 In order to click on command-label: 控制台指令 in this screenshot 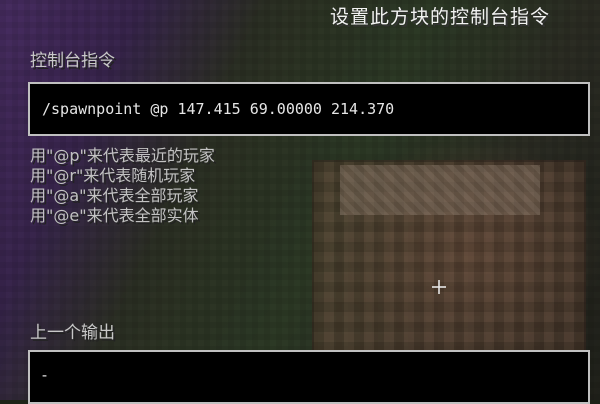, I will do `click(72, 61)`.